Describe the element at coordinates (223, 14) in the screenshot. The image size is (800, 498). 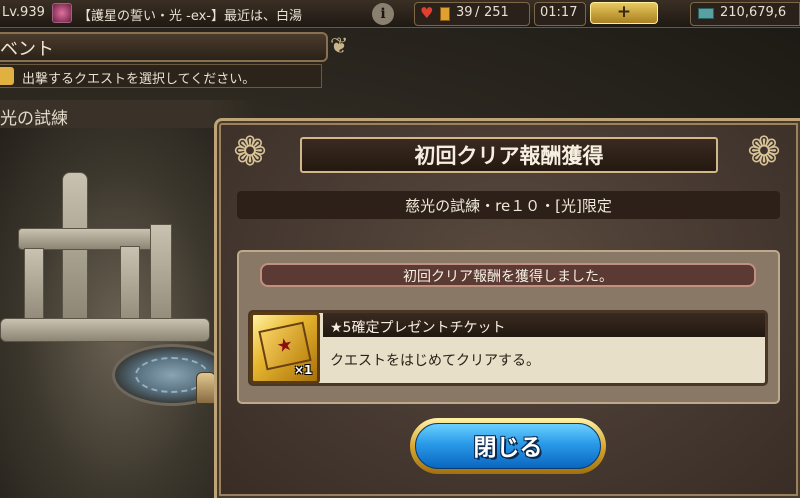
I see `news-ticker: 【護星の誓い・光 -ex-】最近は、白湯` at that location.